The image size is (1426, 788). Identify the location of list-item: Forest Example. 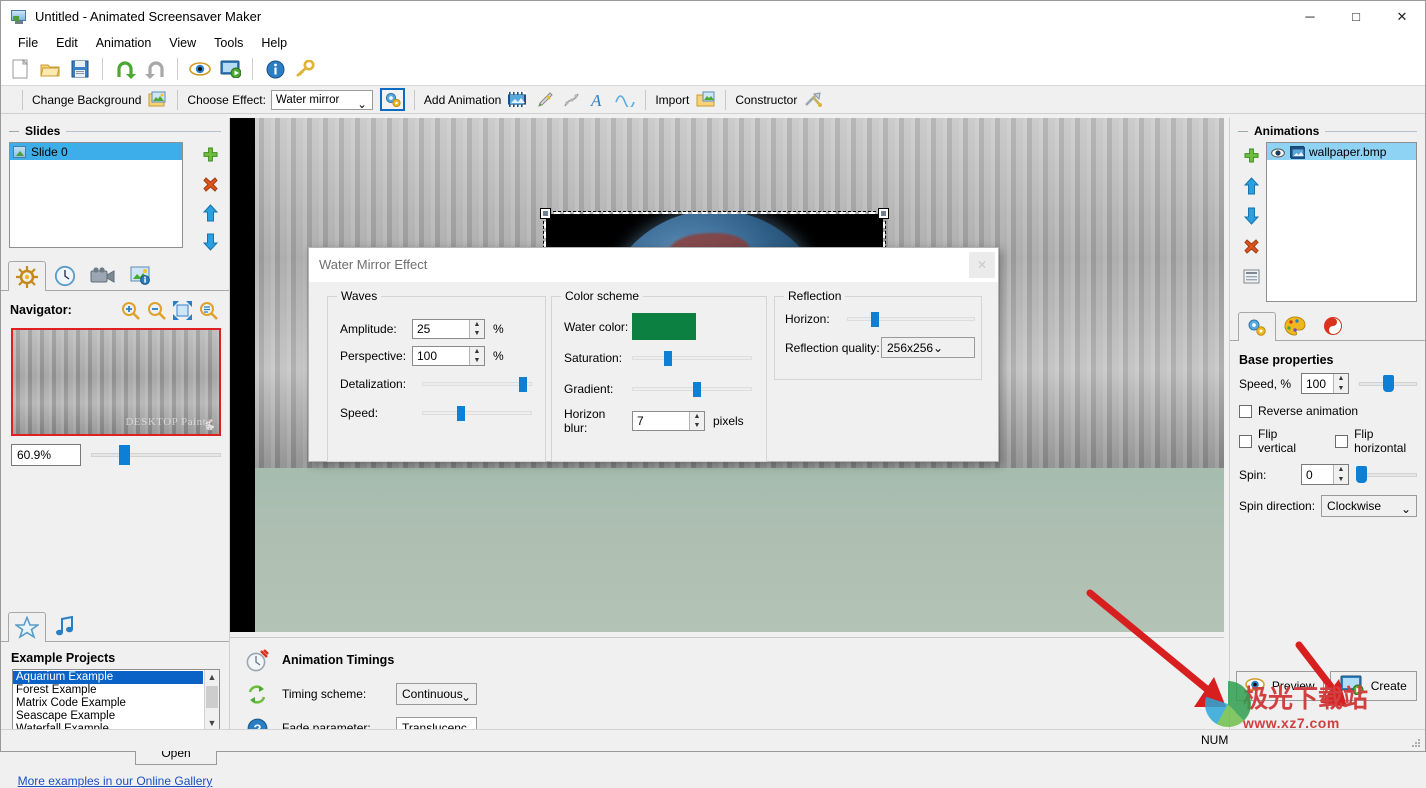
(108, 690).